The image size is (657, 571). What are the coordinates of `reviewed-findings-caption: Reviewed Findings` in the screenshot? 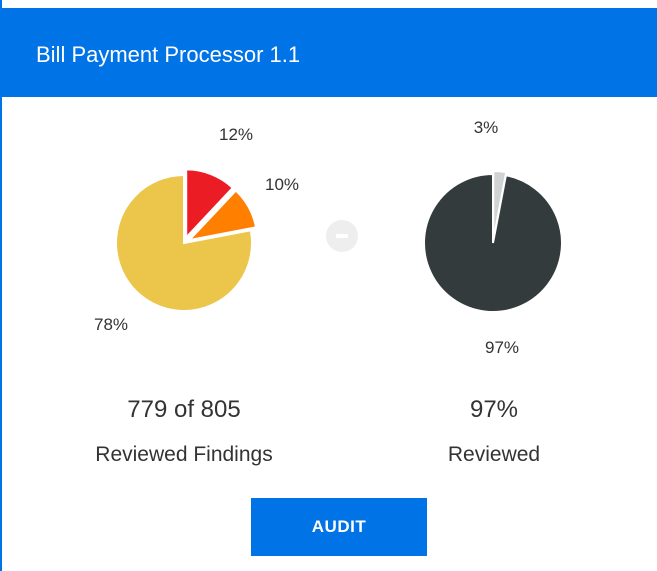 It's located at (184, 454).